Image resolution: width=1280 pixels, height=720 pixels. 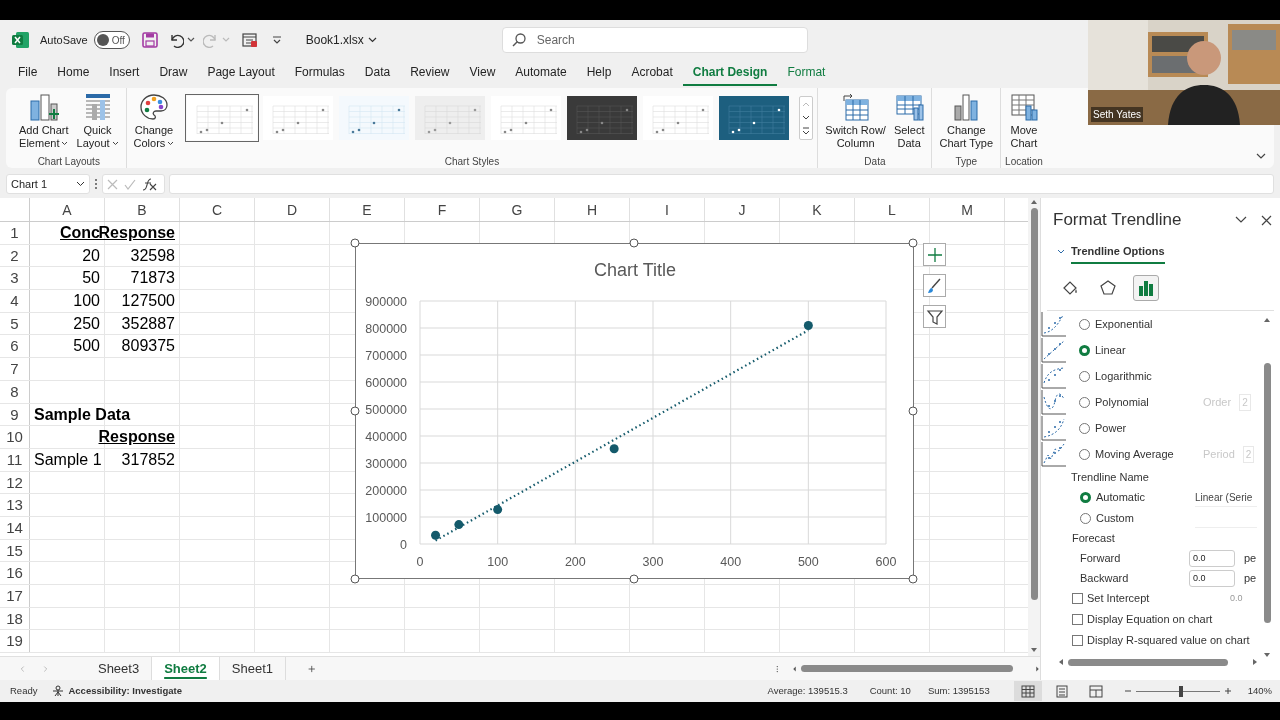 What do you see at coordinates (1259, 691) in the screenshot?
I see `zoom-level: 140%` at bounding box center [1259, 691].